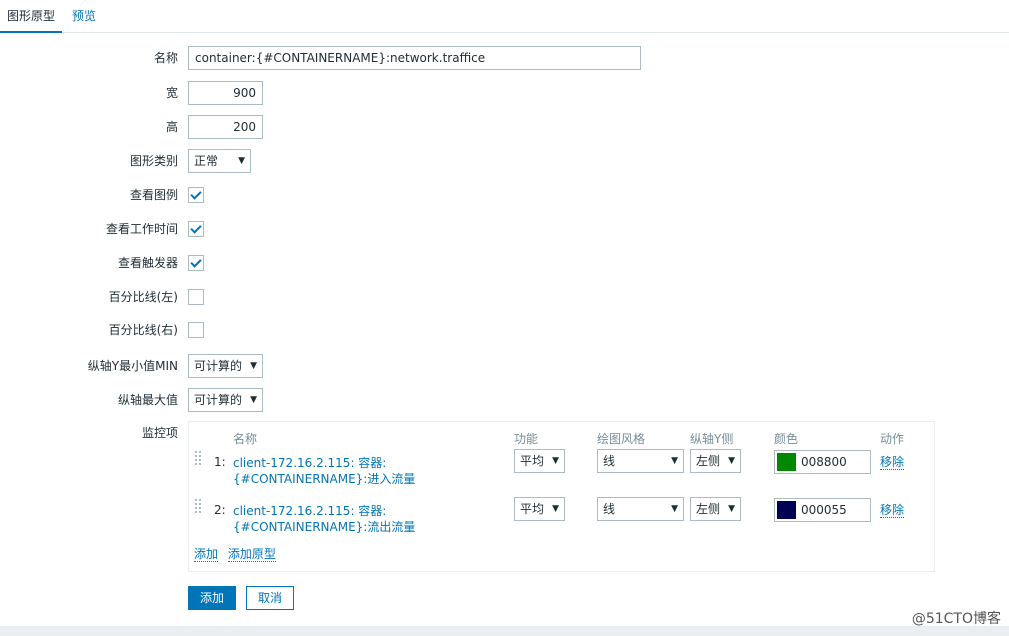  Describe the element at coordinates (143, 330) in the screenshot. I see `percentile-right-label: 百分比线(右)` at that location.